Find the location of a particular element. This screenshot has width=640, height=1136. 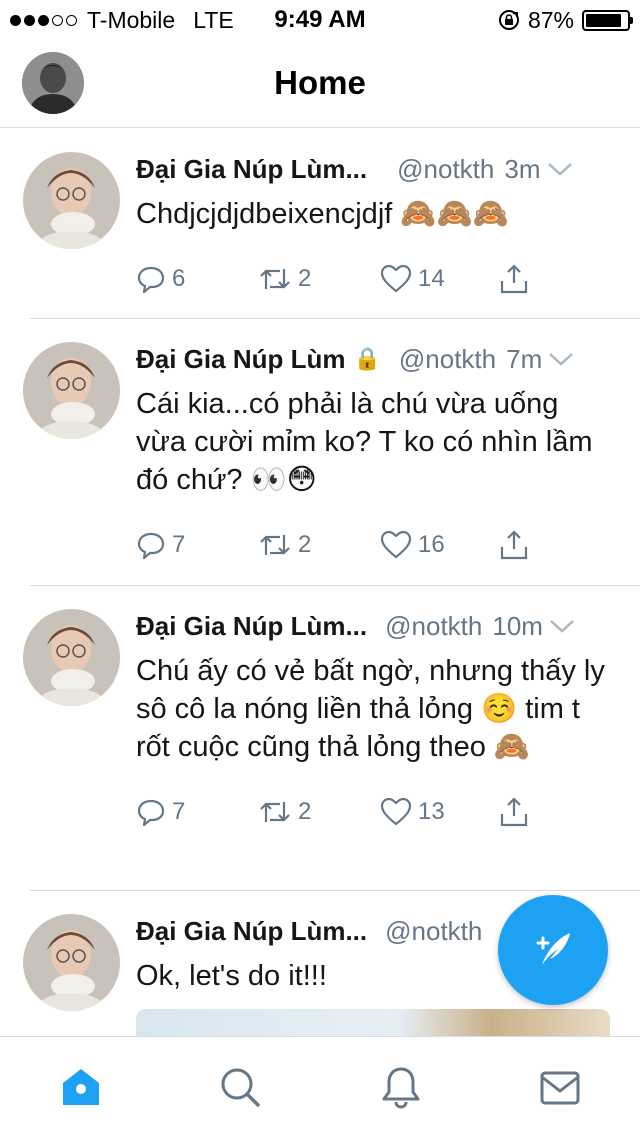

status-bar: T-Mobile LTE 9:49 AM 87% is located at coordinates (320, 20).